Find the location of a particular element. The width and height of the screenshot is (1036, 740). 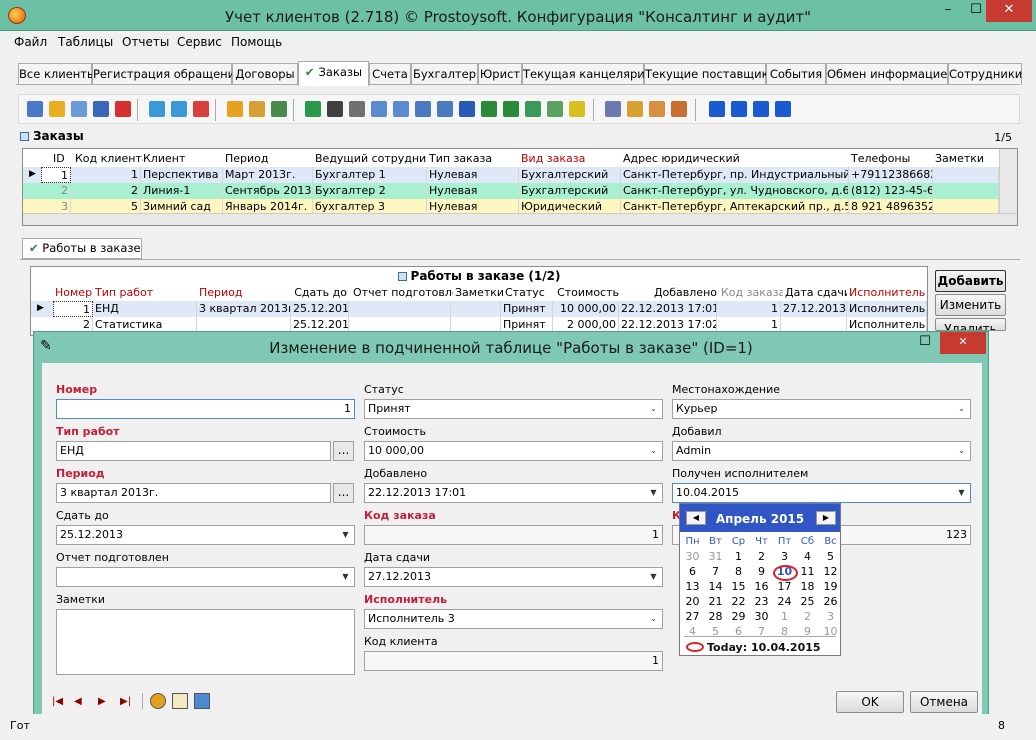

next-record-icon: ▶ is located at coordinates (102, 701).